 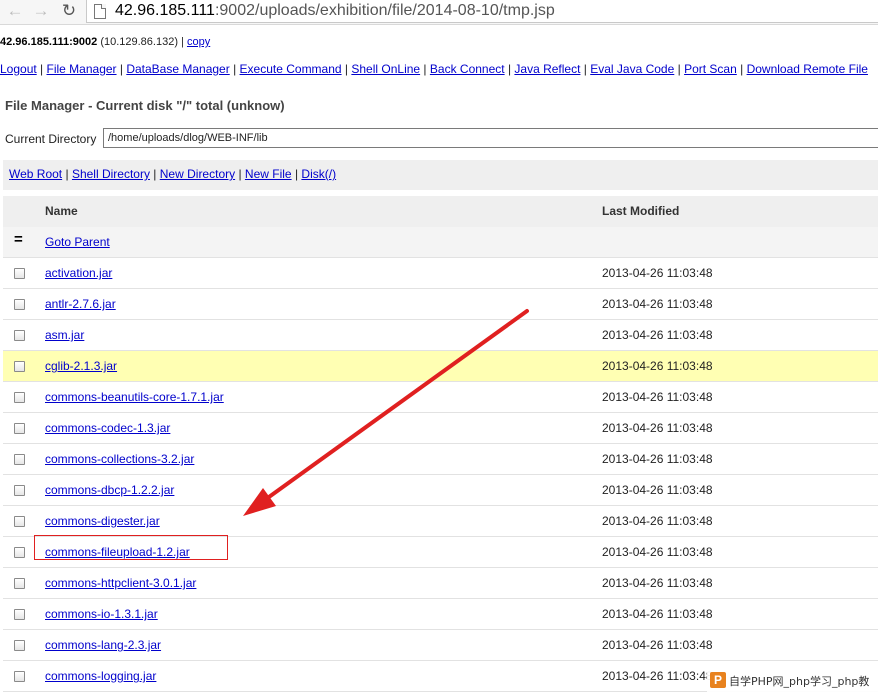 I want to click on watermark: P 自学PHP网_php学习_php教, so click(x=792, y=680).